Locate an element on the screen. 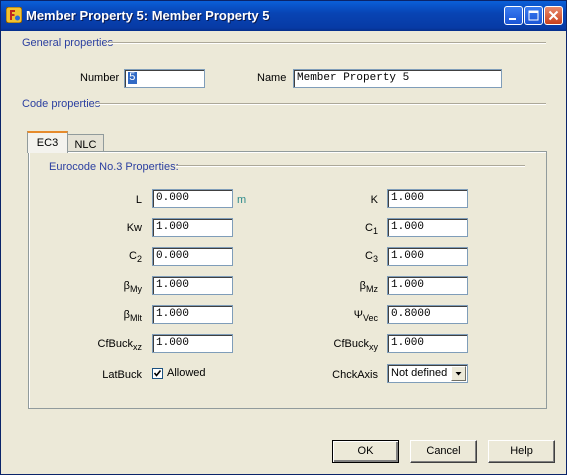 This screenshot has width=567, height=475. maximize-icon is located at coordinates (533, 15).